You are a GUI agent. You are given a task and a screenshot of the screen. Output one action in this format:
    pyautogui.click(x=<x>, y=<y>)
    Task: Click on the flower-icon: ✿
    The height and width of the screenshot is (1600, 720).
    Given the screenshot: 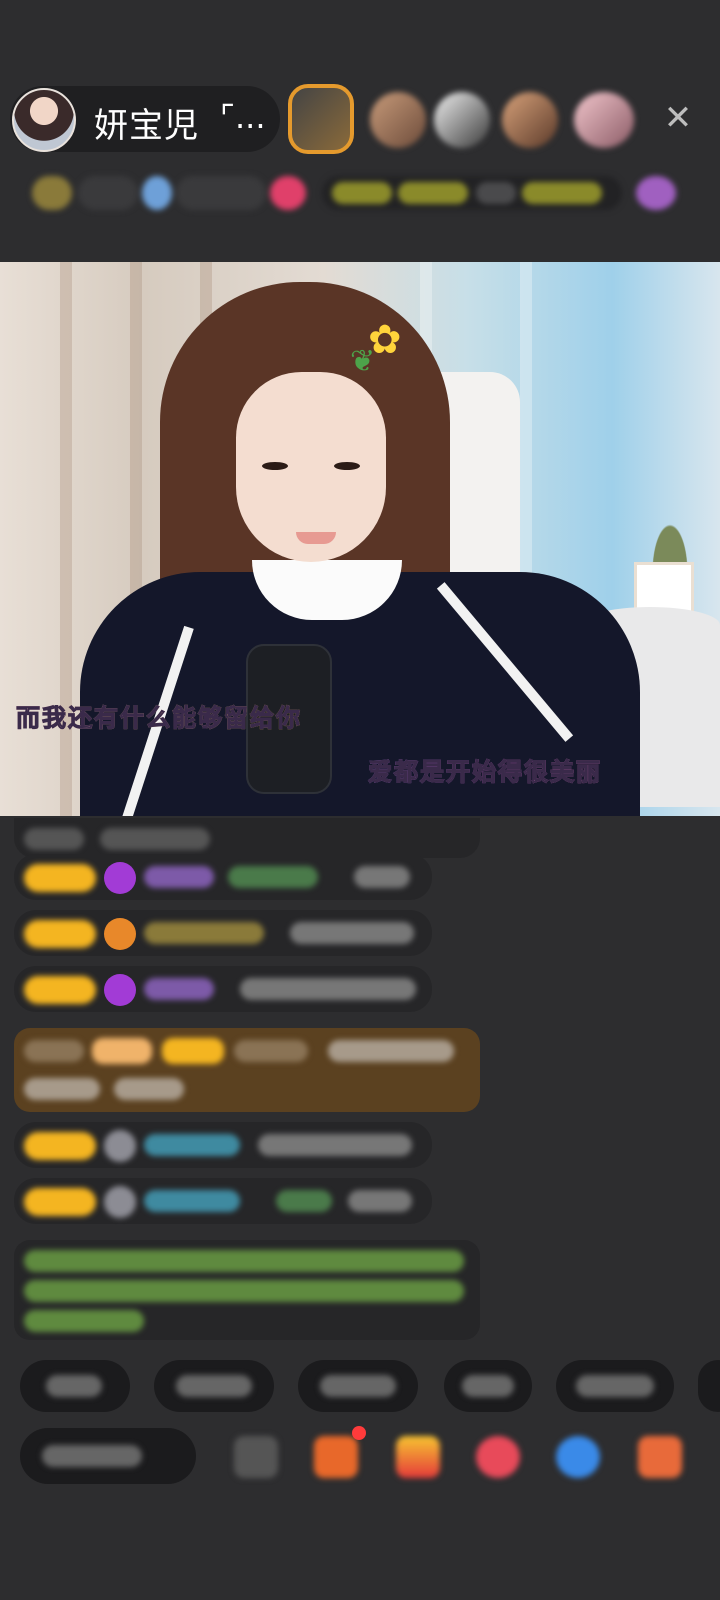 What is the action you would take?
    pyautogui.click(x=385, y=340)
    